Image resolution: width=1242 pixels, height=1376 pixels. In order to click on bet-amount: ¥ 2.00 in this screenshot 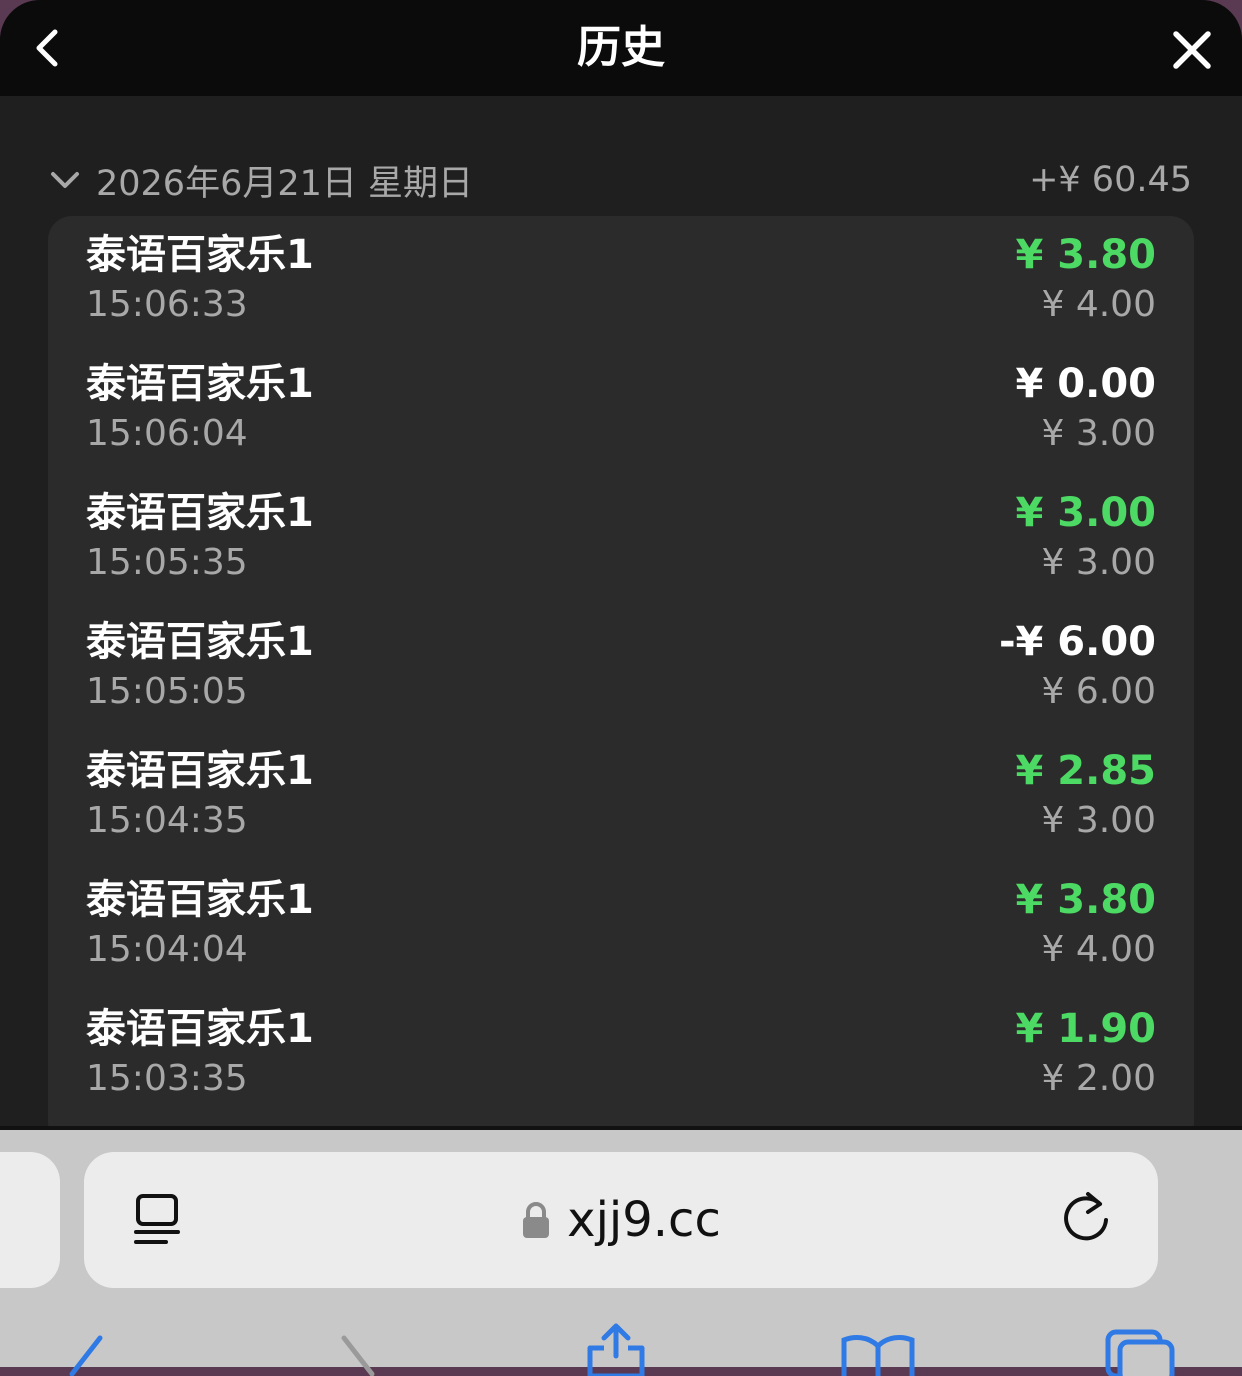, I will do `click(1098, 1078)`.